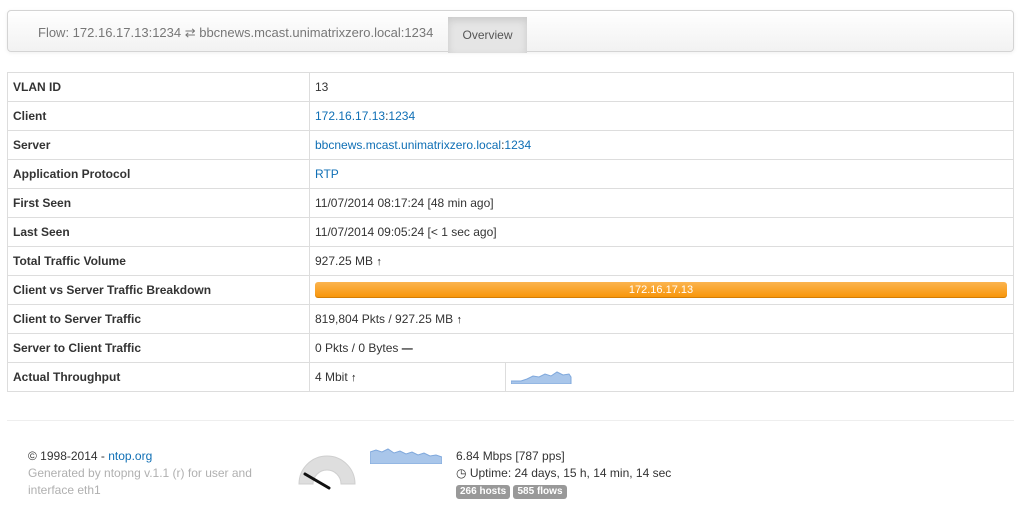  Describe the element at coordinates (661, 145) in the screenshot. I see `server-value: bbcnews.mcast.unimatrixzero.local:1234` at that location.